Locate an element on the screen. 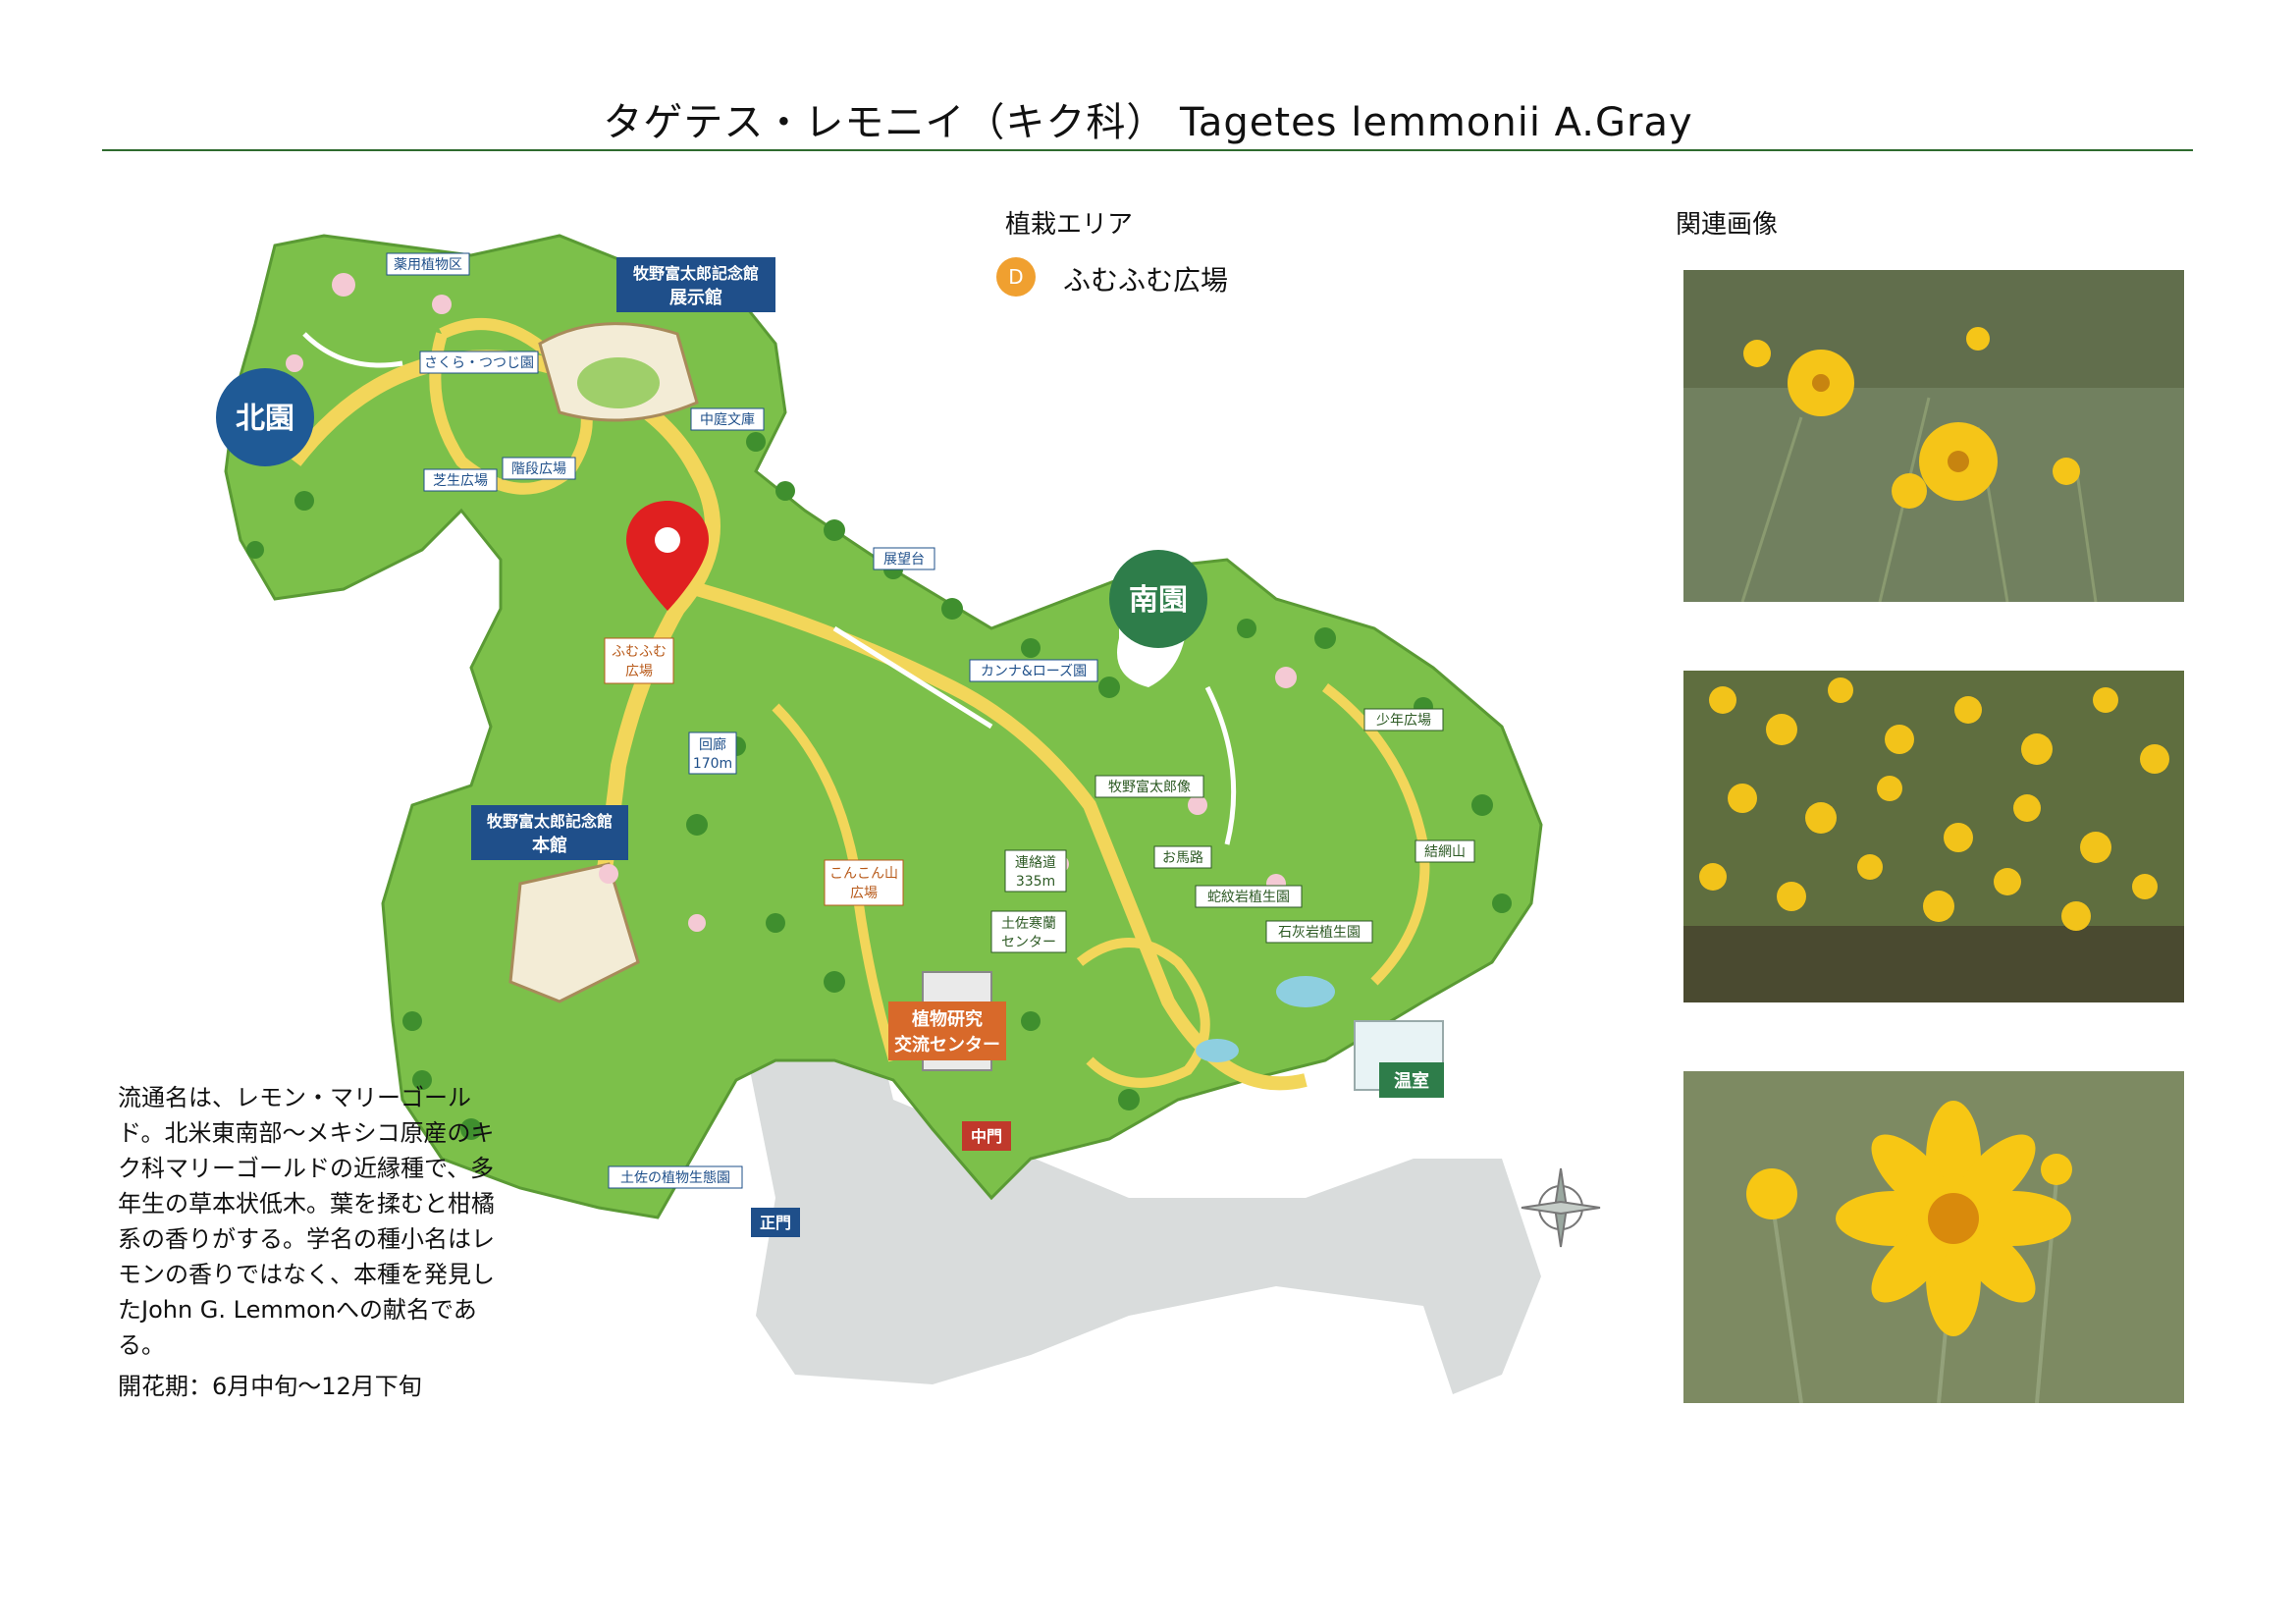  pond is located at coordinates (1306, 991).